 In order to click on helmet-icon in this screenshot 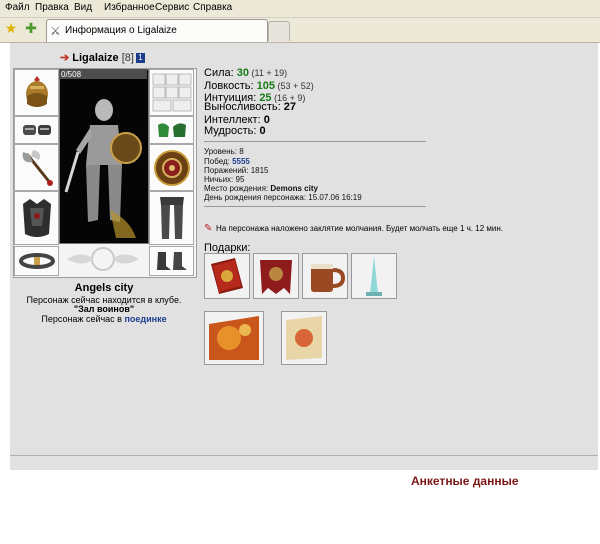, I will do `click(36, 92)`.